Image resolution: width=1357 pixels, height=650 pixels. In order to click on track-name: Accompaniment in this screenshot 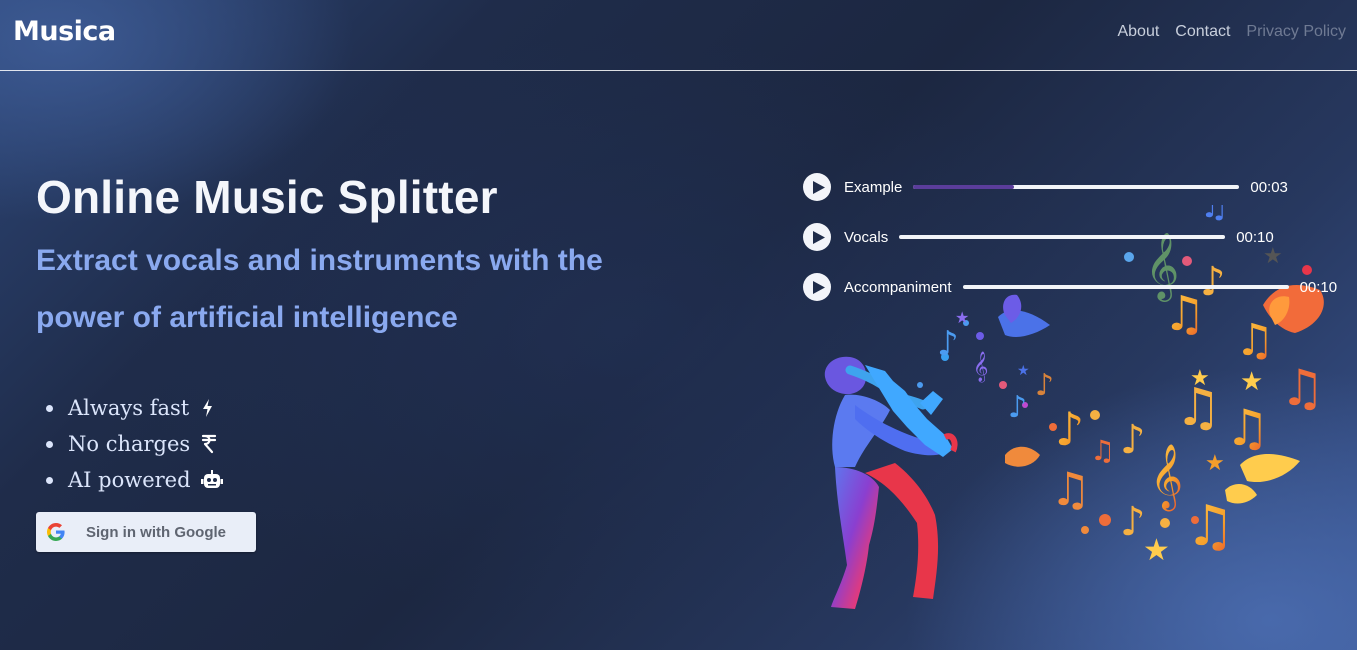, I will do `click(898, 287)`.